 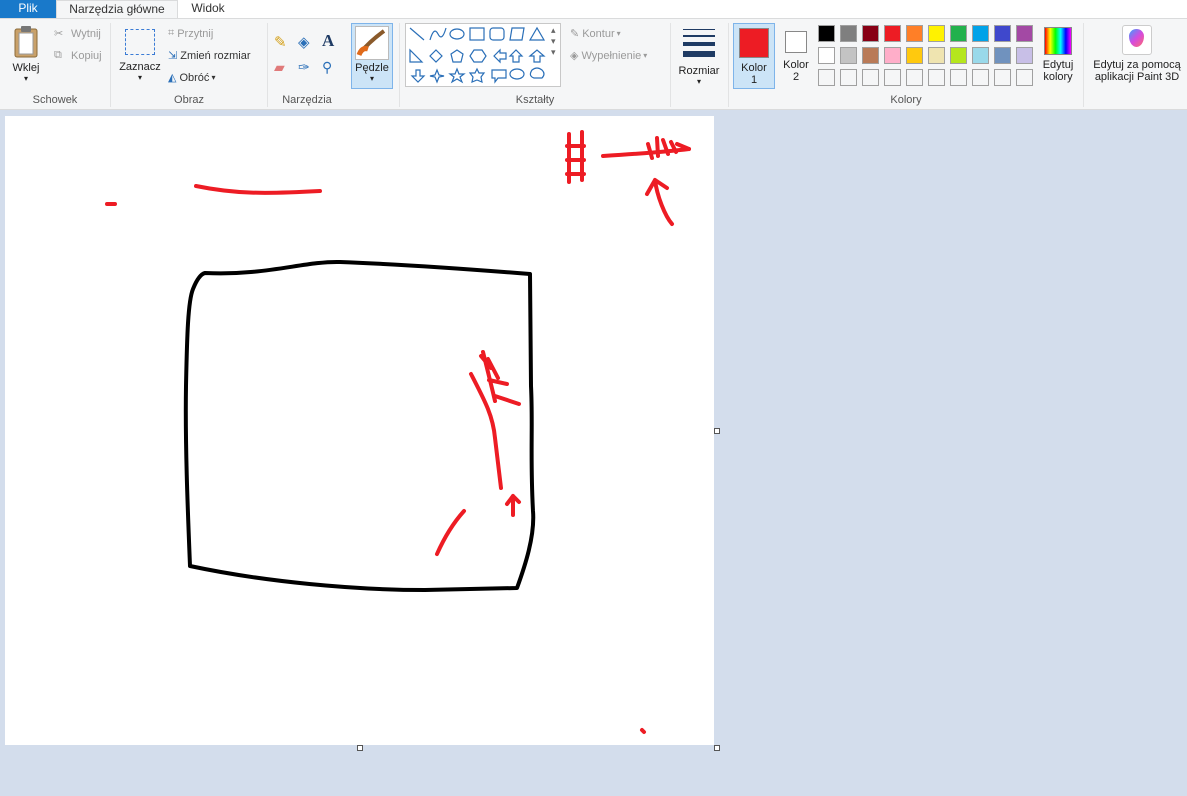 I want to click on color1-label: Kolor, so click(x=754, y=68).